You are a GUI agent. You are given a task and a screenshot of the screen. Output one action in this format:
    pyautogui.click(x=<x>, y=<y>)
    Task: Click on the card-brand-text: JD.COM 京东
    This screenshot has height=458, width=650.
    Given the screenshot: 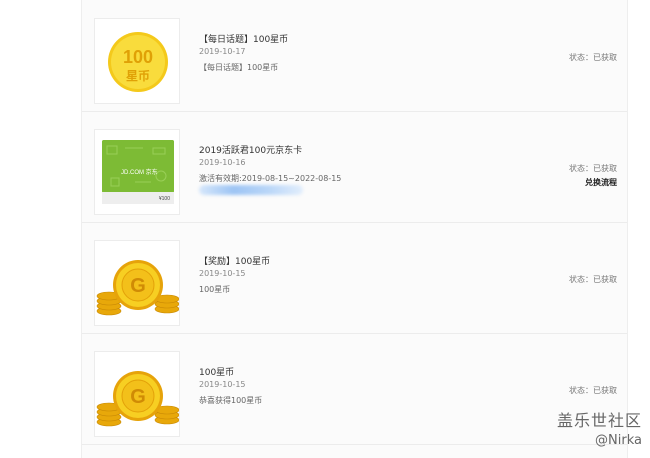 What is the action you would take?
    pyautogui.click(x=139, y=172)
    